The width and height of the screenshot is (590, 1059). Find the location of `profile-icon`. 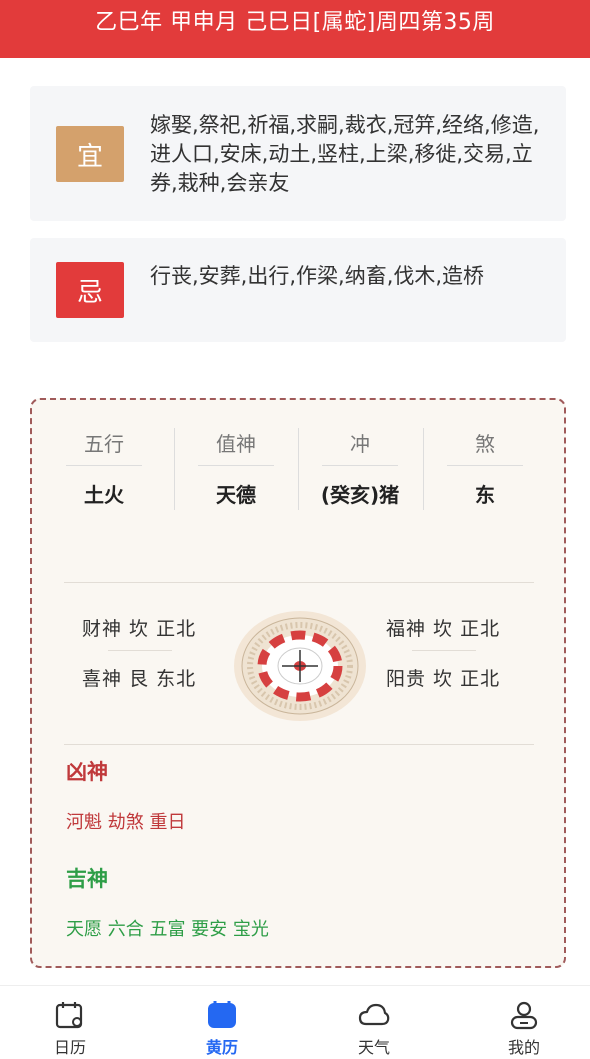

profile-icon is located at coordinates (524, 1015).